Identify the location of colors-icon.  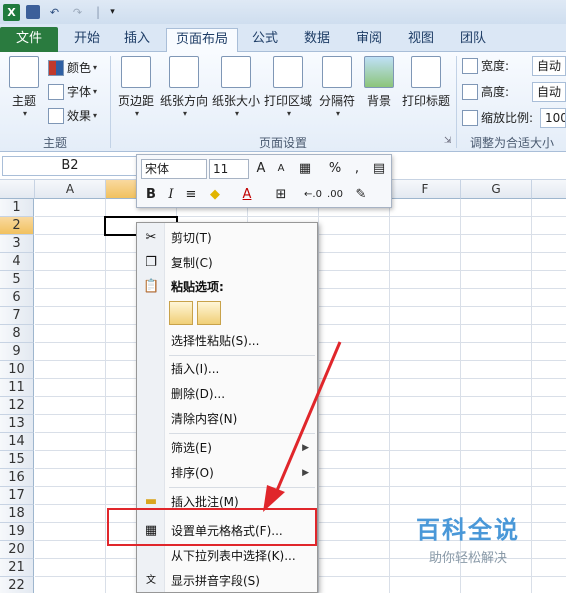
(56, 68).